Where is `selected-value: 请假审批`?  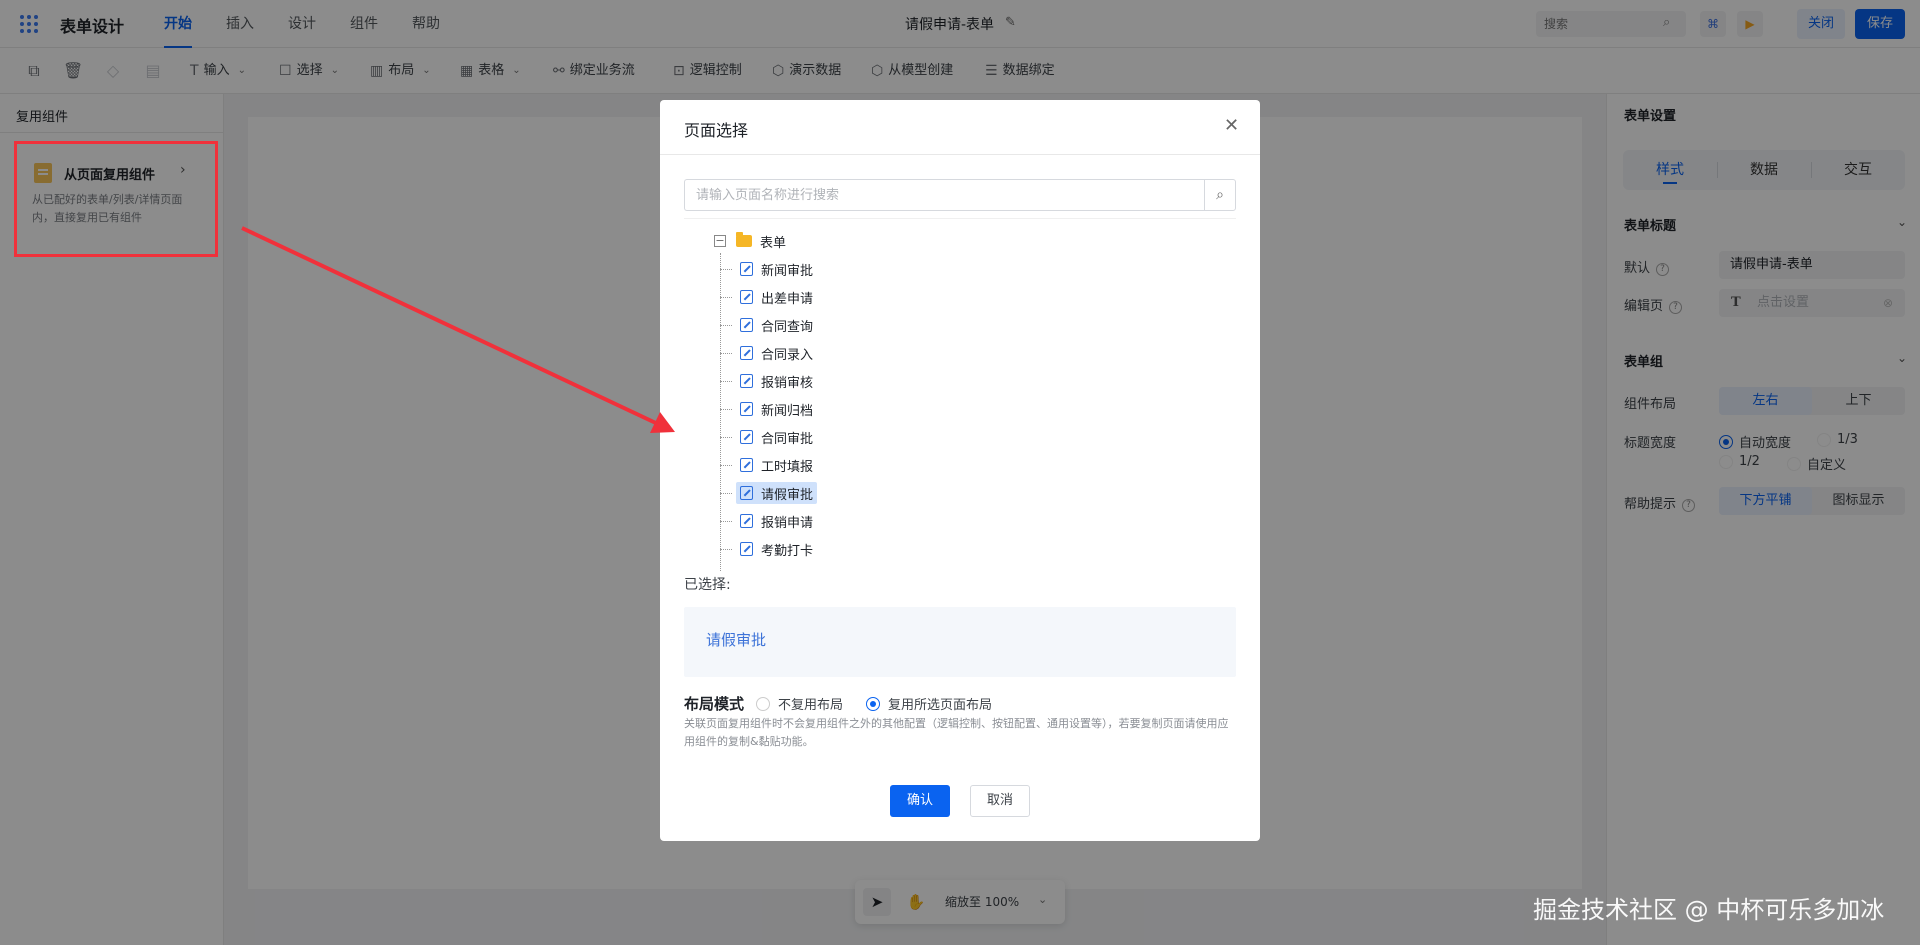
selected-value: 请假审批 is located at coordinates (736, 640).